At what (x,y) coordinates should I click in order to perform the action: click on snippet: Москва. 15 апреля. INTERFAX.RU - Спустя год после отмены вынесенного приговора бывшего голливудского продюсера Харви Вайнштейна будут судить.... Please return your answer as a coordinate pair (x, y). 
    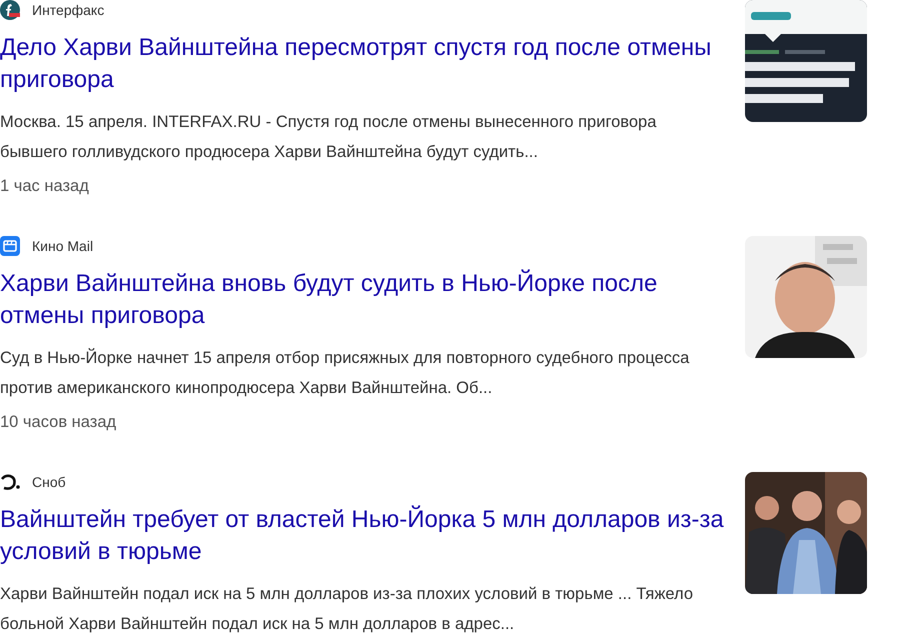
    Looking at the image, I should click on (329, 137).